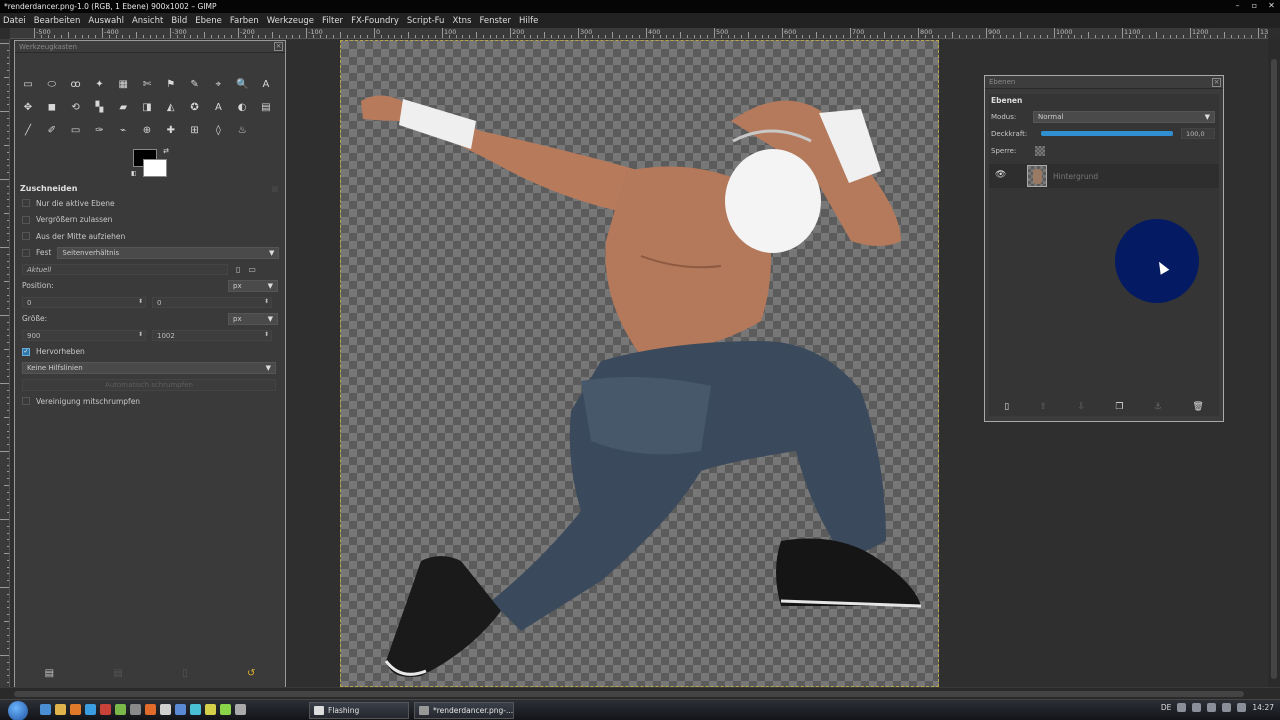 This screenshot has width=1280, height=720. What do you see at coordinates (5, 363) in the screenshot?
I see `vertical-ruler` at bounding box center [5, 363].